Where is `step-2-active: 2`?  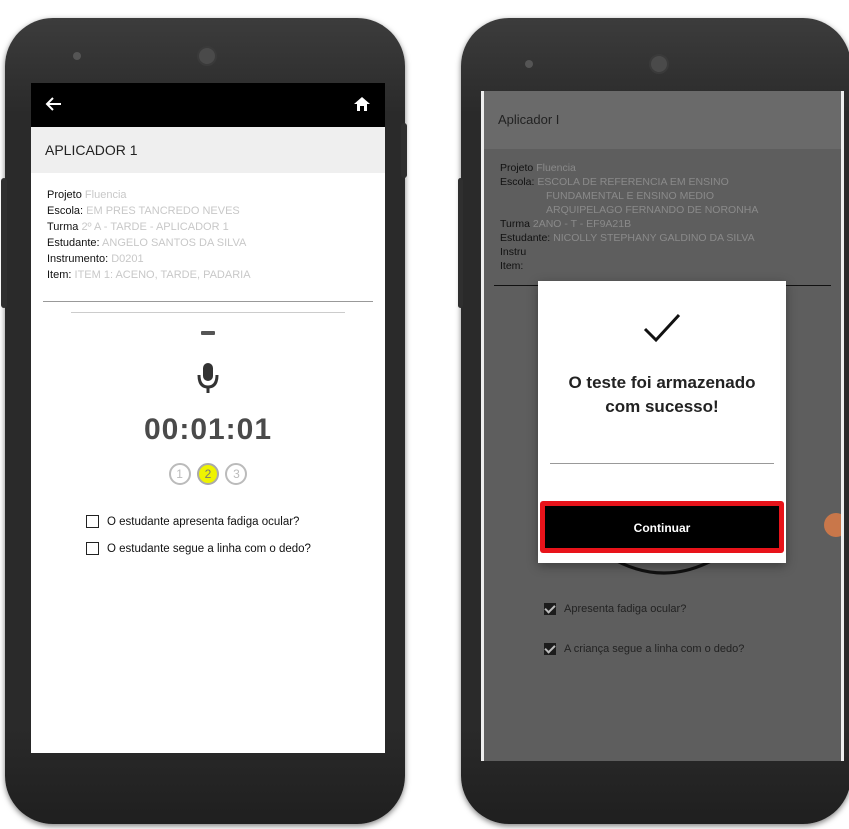
step-2-active: 2 is located at coordinates (208, 474).